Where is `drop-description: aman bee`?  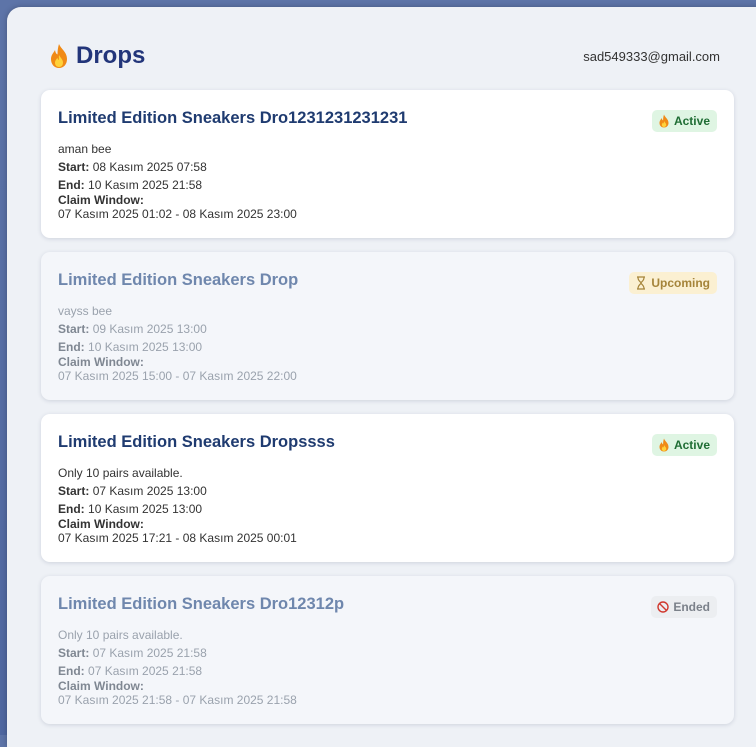 drop-description: aman bee is located at coordinates (85, 149).